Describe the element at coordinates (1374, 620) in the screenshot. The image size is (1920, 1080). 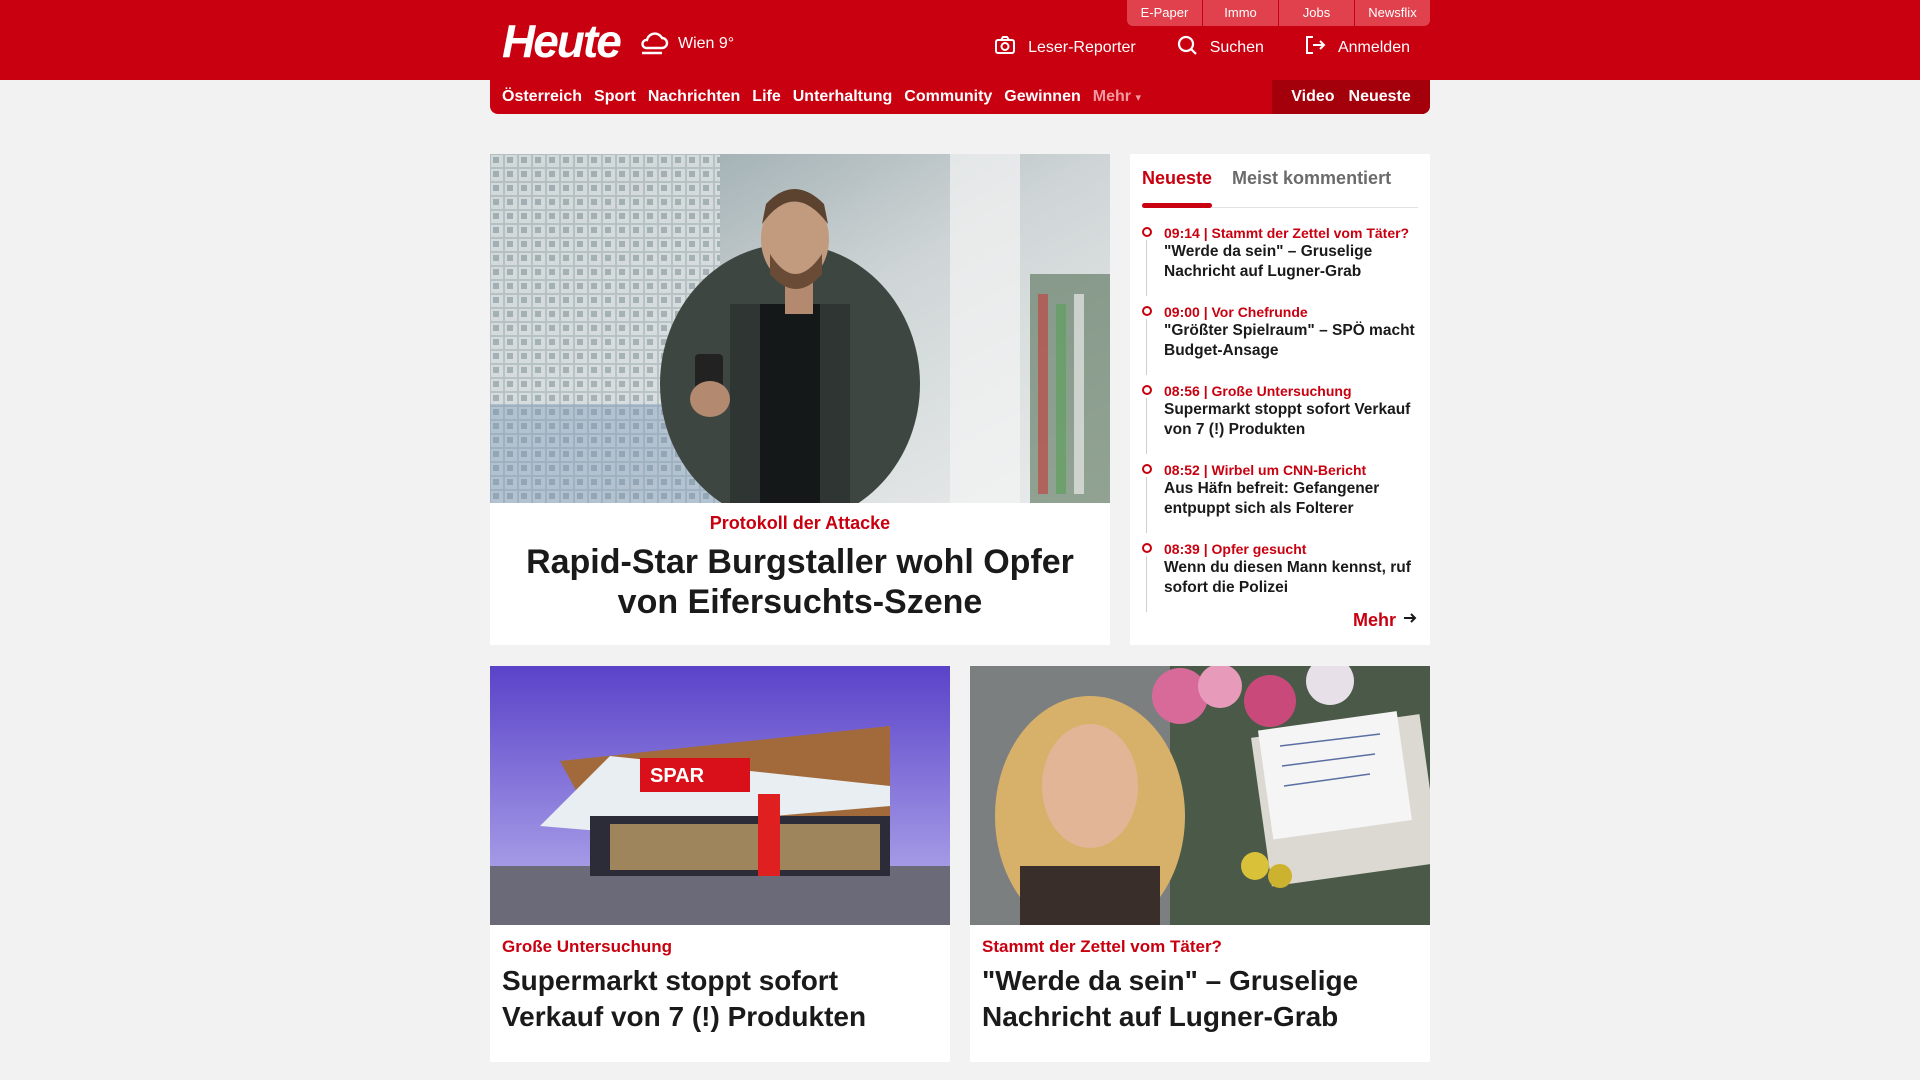
I see `sidebar-more-label: Mehr` at that location.